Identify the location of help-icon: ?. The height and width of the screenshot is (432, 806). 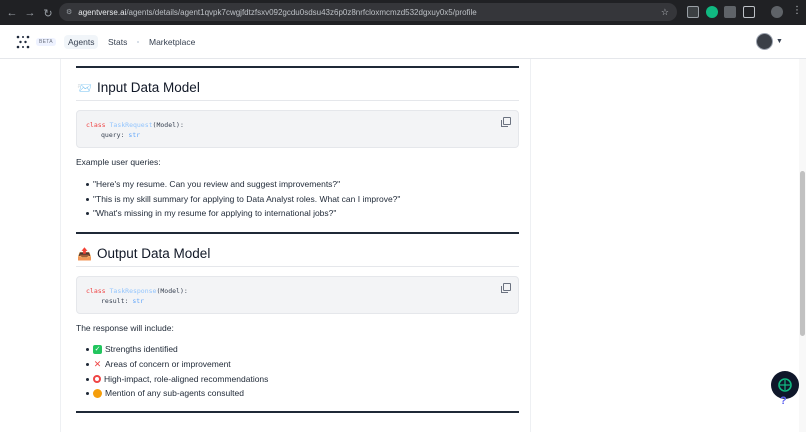
(783, 401).